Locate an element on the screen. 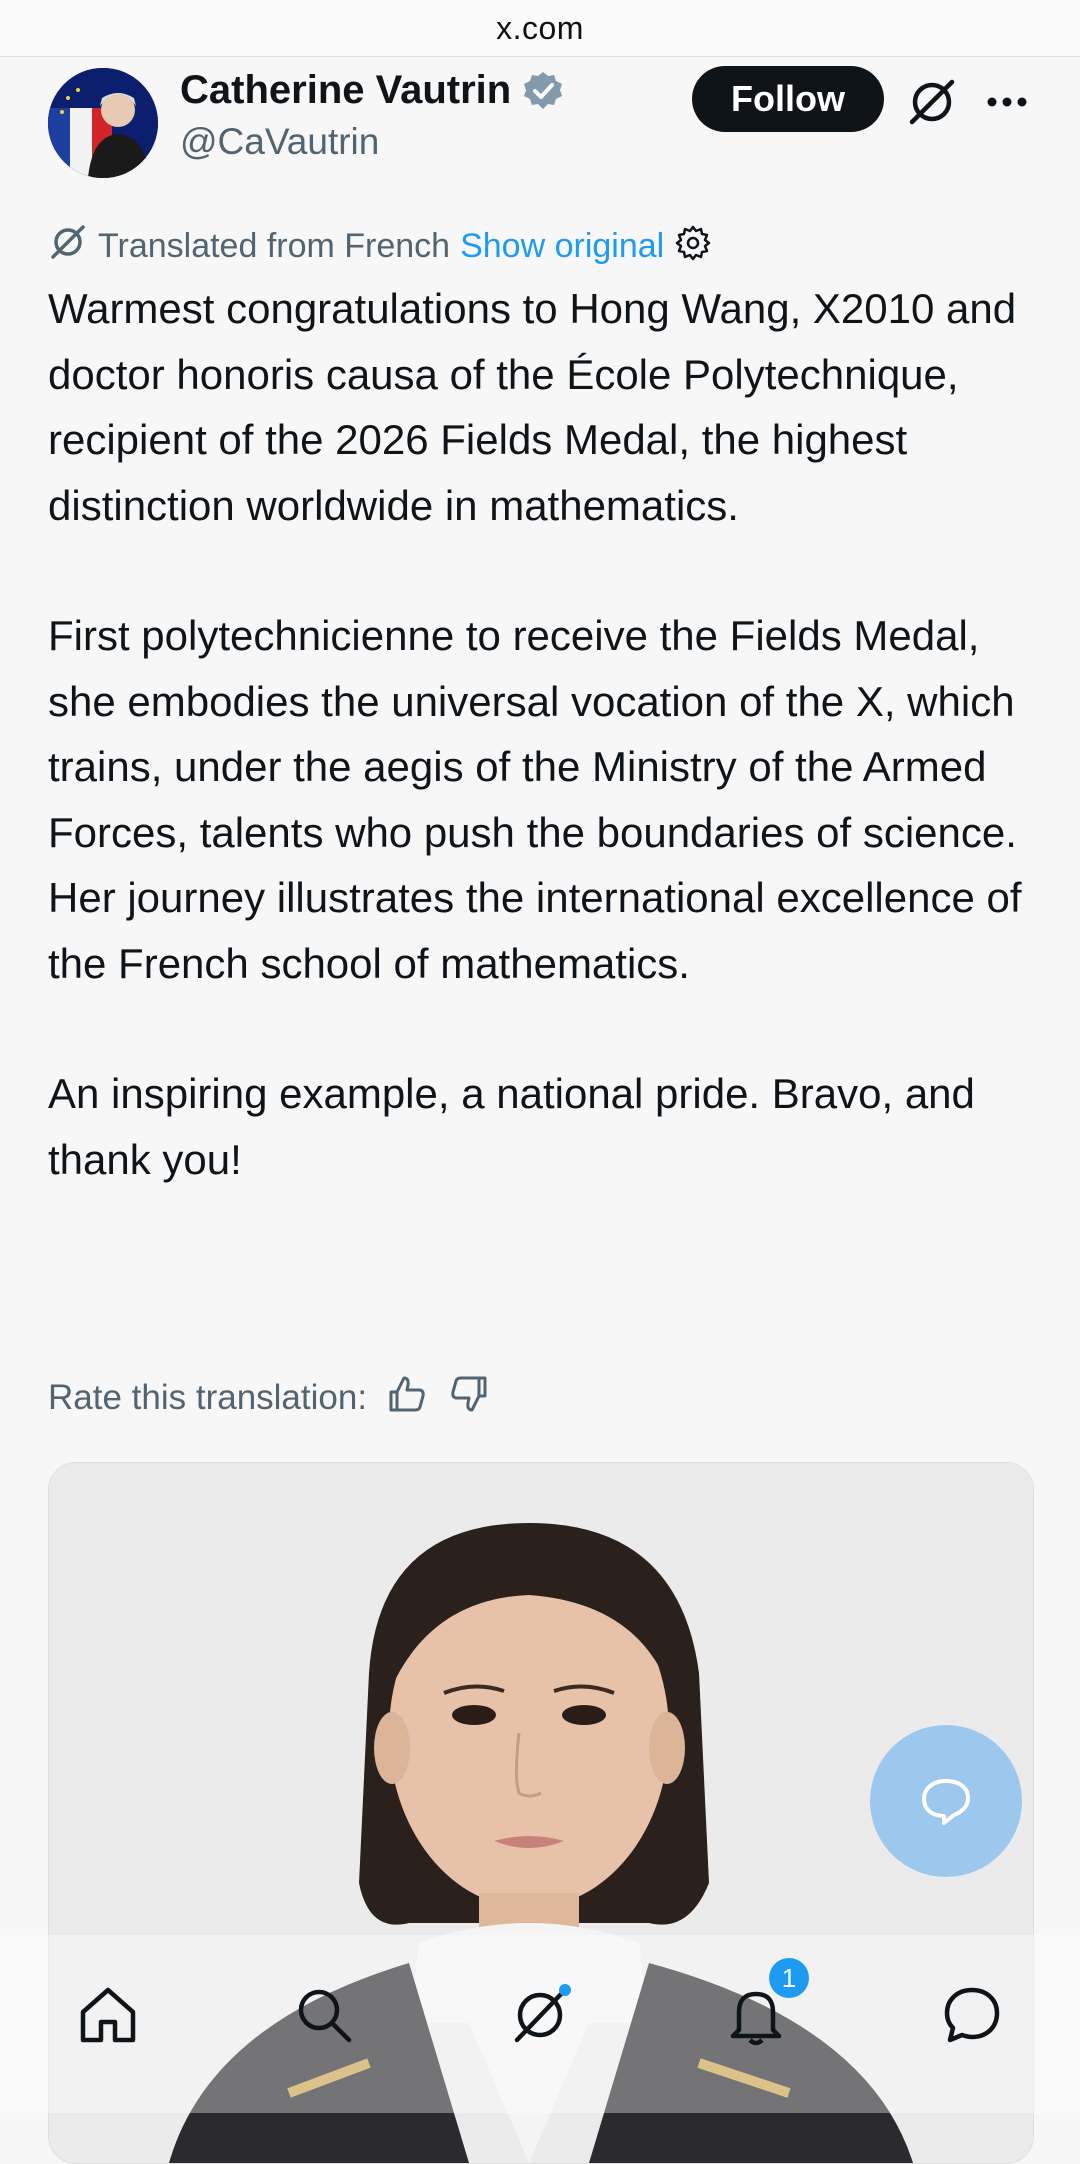 Image resolution: width=1080 pixels, height=2164 pixels. address-bar: x.com is located at coordinates (540, 28).